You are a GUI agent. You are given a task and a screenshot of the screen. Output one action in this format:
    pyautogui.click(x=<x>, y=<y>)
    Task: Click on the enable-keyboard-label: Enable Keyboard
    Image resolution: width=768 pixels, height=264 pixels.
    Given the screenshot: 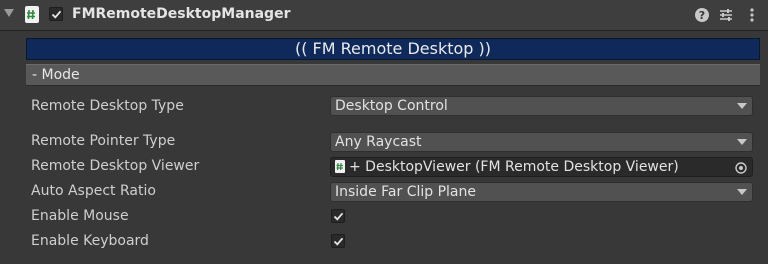 What is the action you would take?
    pyautogui.click(x=90, y=241)
    